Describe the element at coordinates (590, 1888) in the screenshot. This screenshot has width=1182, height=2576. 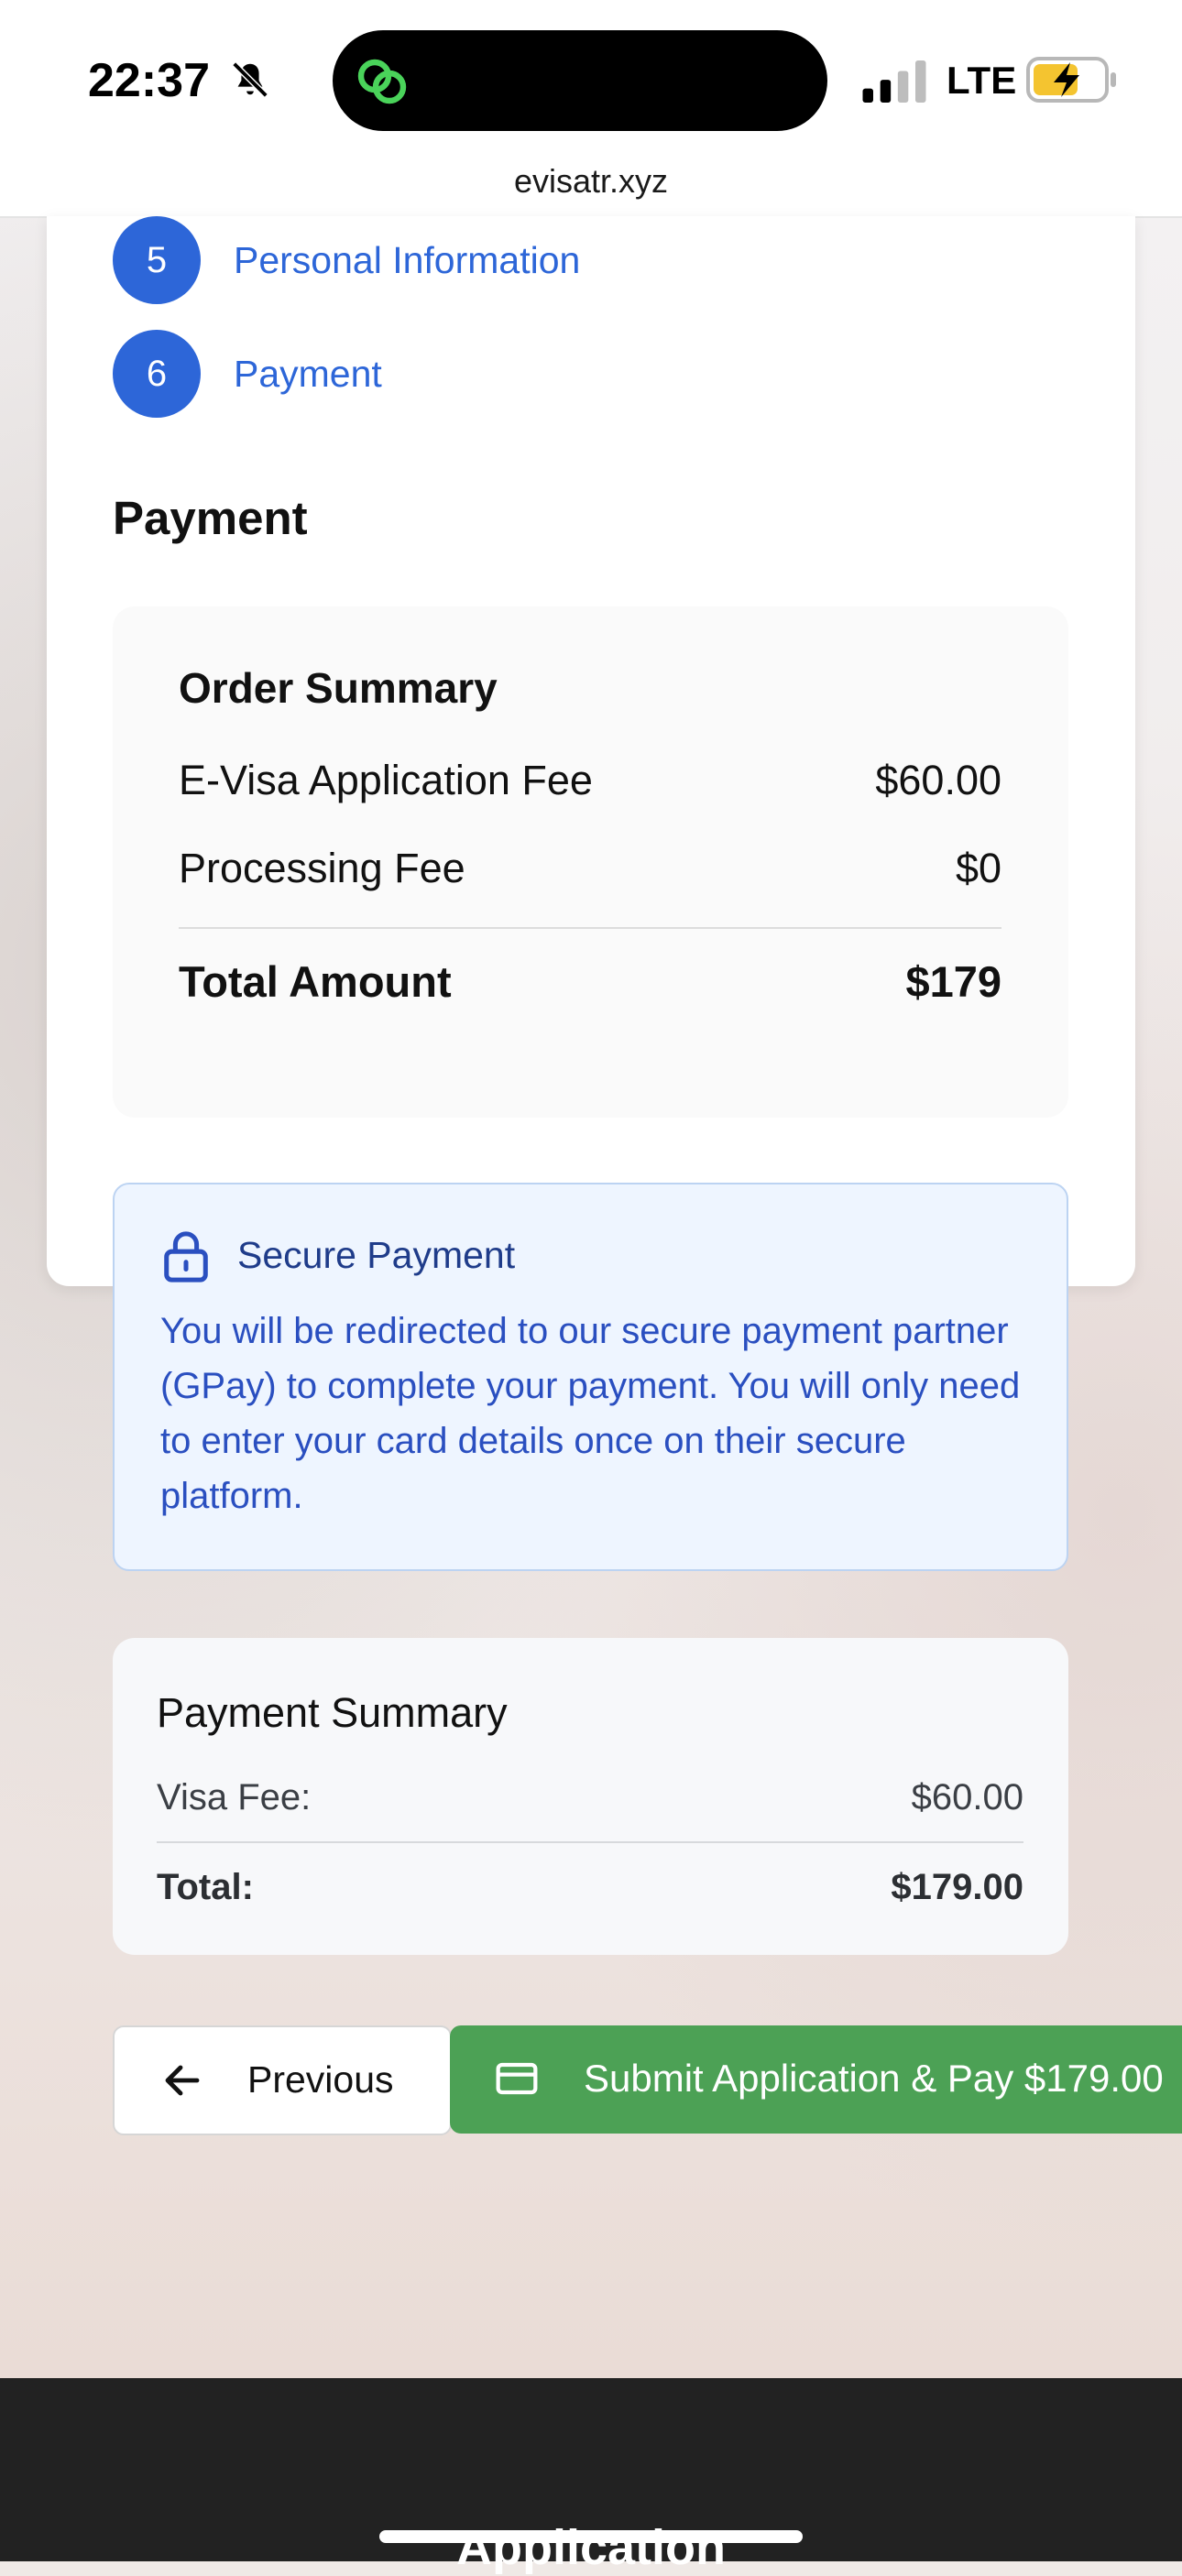
I see `payment-row-total: Total: $179.00` at that location.